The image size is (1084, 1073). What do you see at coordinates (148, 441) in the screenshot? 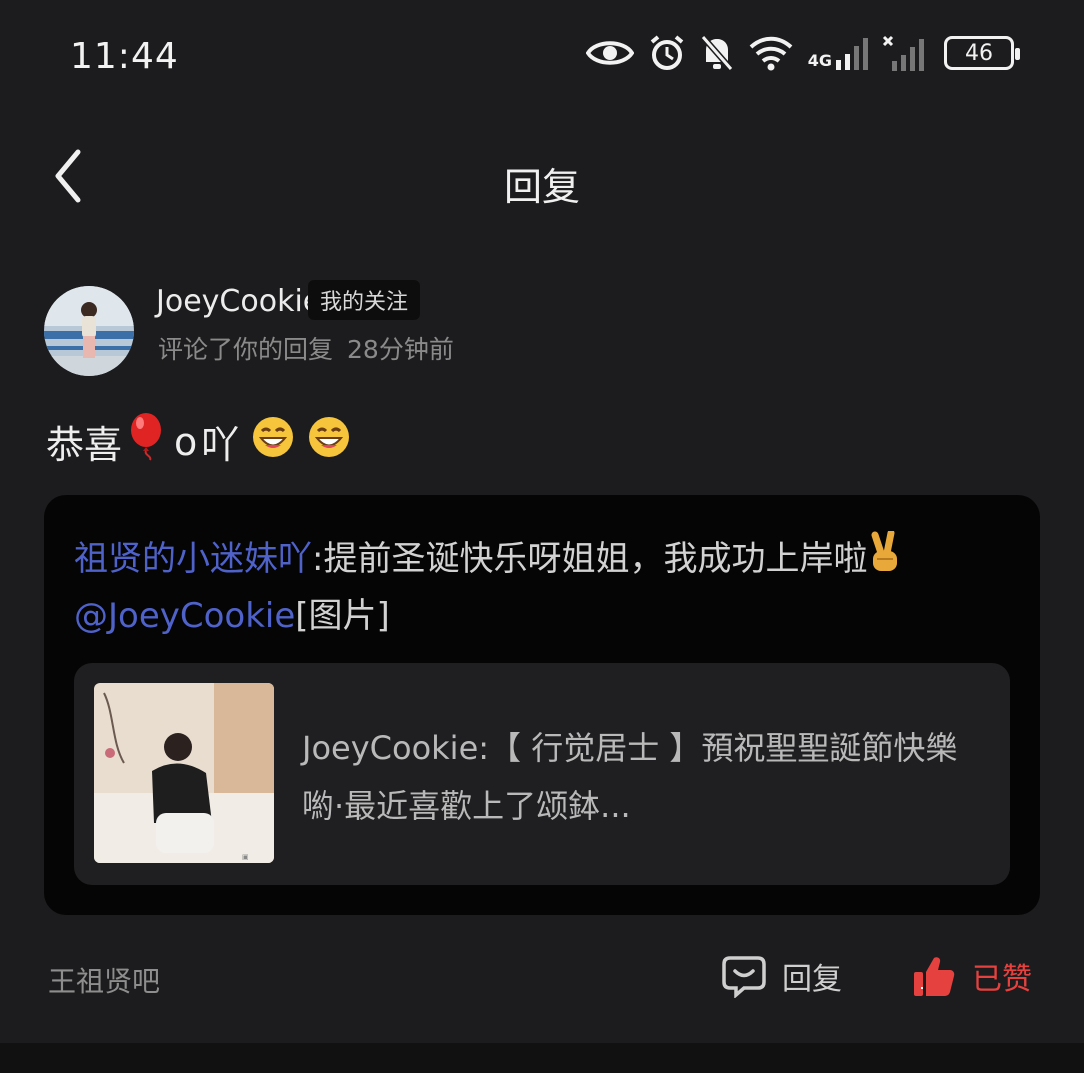
I see `balloon-icon` at bounding box center [148, 441].